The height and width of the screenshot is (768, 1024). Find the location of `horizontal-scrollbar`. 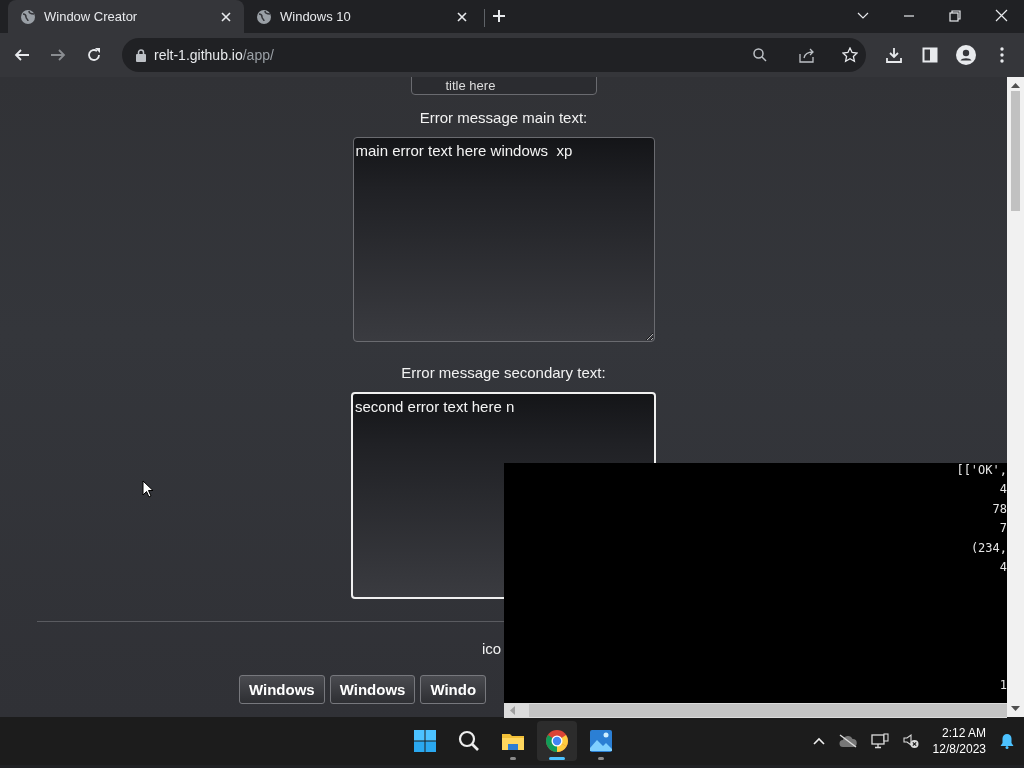

horizontal-scrollbar is located at coordinates (755, 710).